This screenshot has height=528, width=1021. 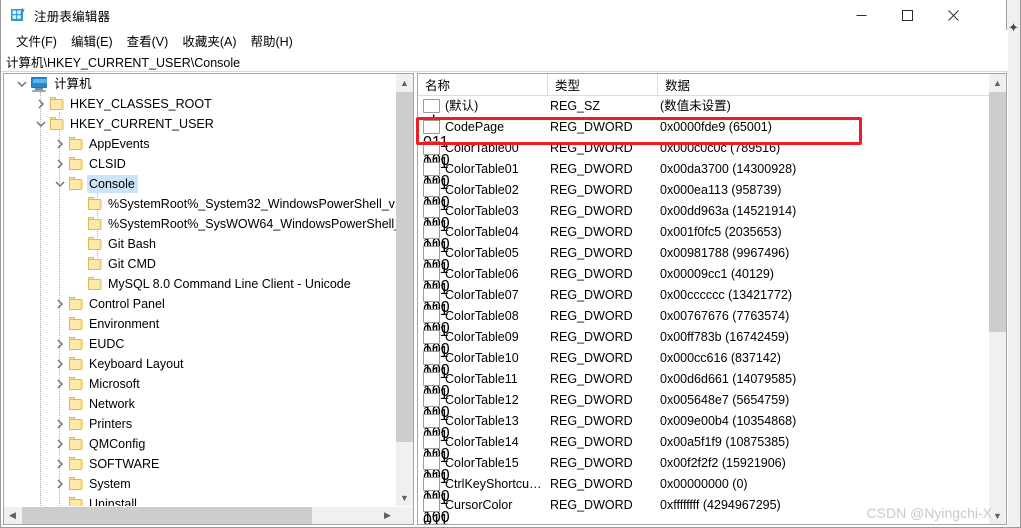 What do you see at coordinates (387, 515) in the screenshot?
I see `tree-scroll-right-button: ▶` at bounding box center [387, 515].